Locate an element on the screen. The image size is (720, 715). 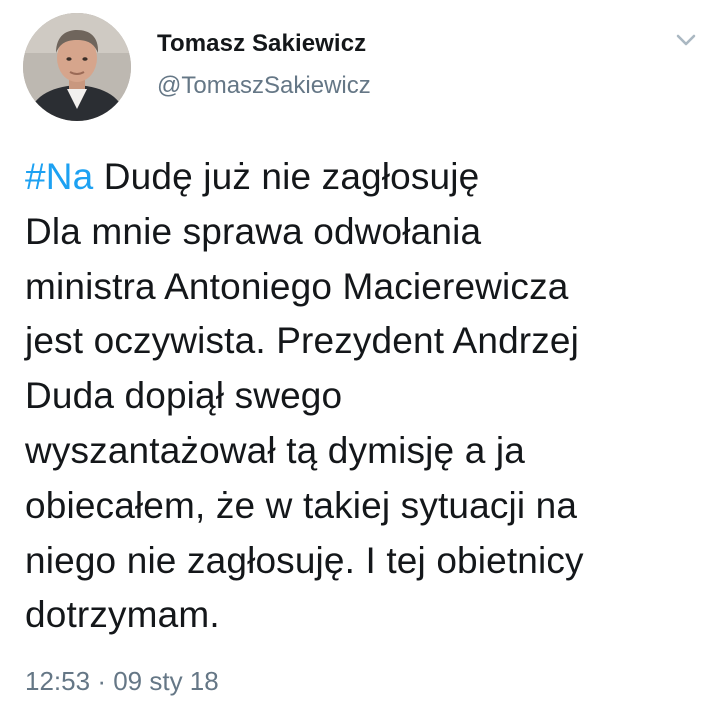
tweet-text-segment: Dudę już nie zagłosuję is located at coordinates (286, 176).